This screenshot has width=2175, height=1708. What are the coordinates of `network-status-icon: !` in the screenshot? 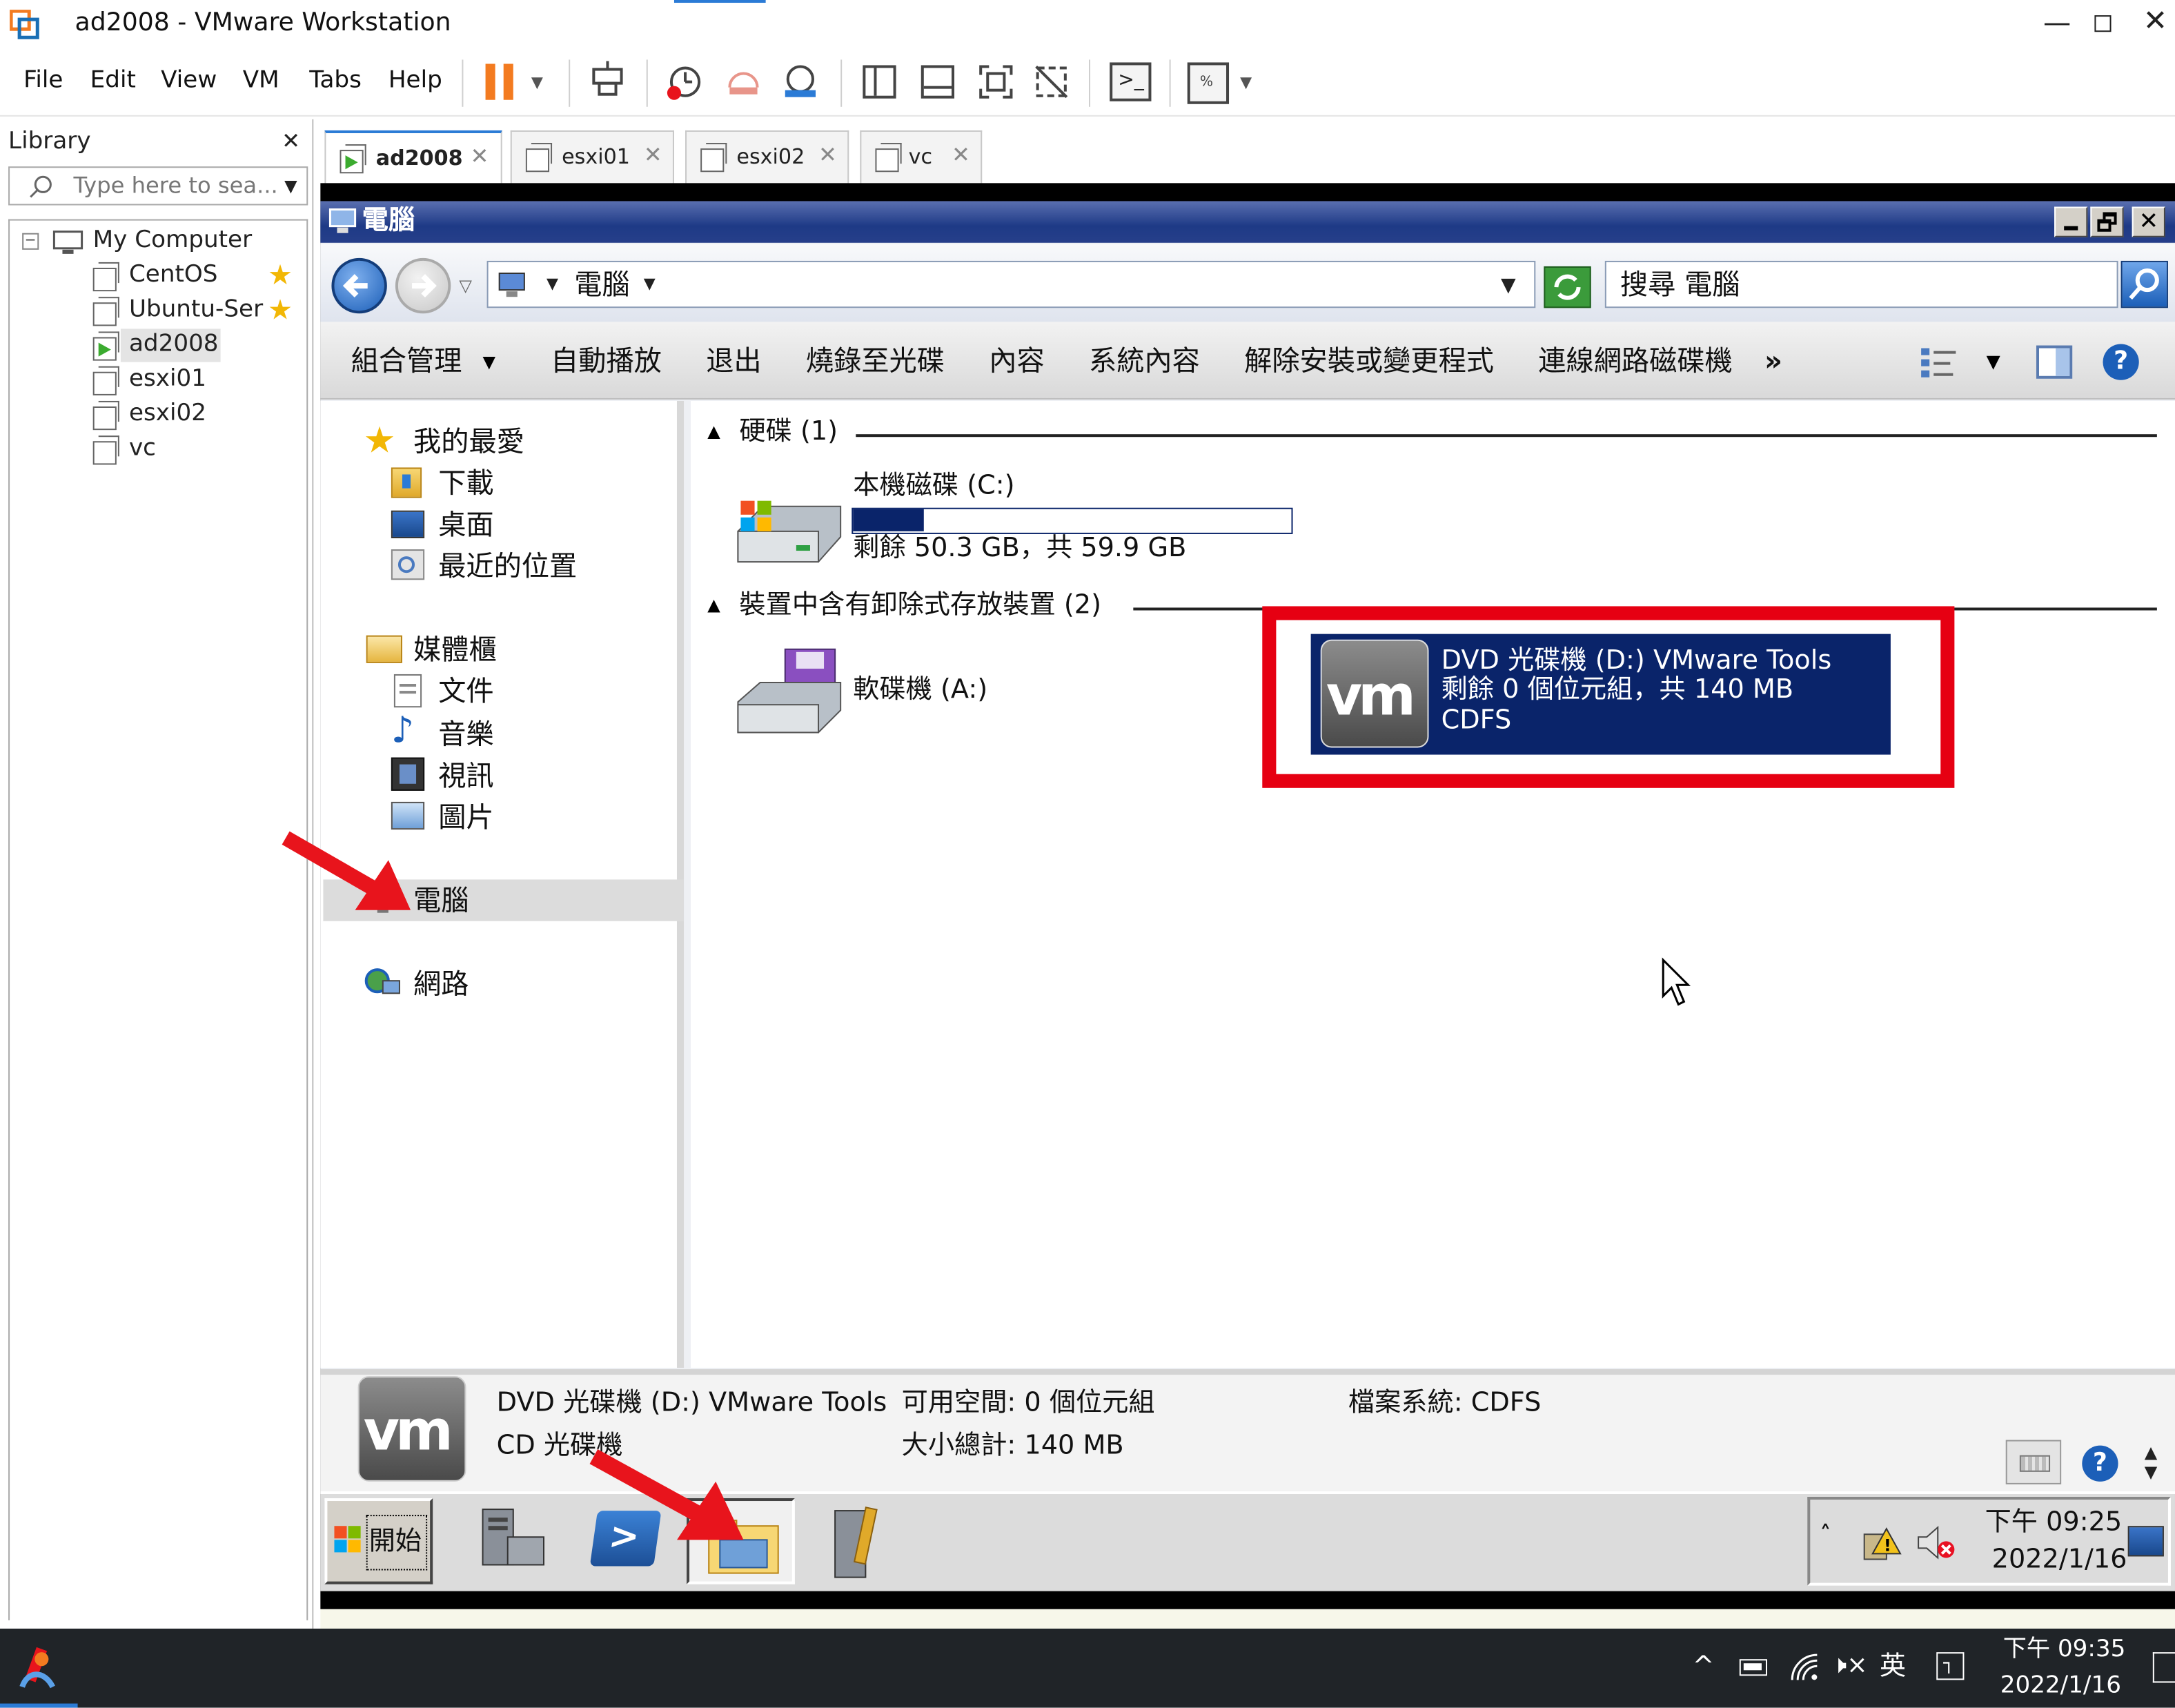 It's located at (1882, 1545).